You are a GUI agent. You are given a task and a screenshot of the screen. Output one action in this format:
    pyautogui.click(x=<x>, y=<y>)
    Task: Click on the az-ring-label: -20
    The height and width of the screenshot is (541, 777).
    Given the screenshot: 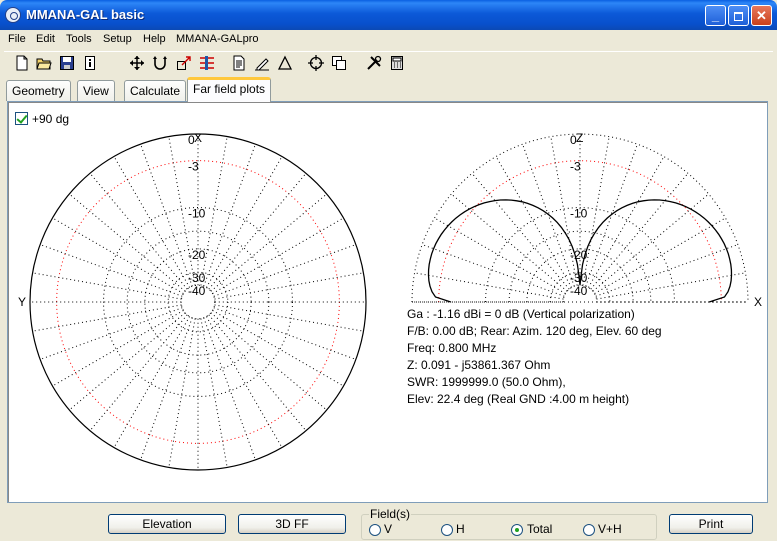 What is the action you would take?
    pyautogui.click(x=197, y=255)
    